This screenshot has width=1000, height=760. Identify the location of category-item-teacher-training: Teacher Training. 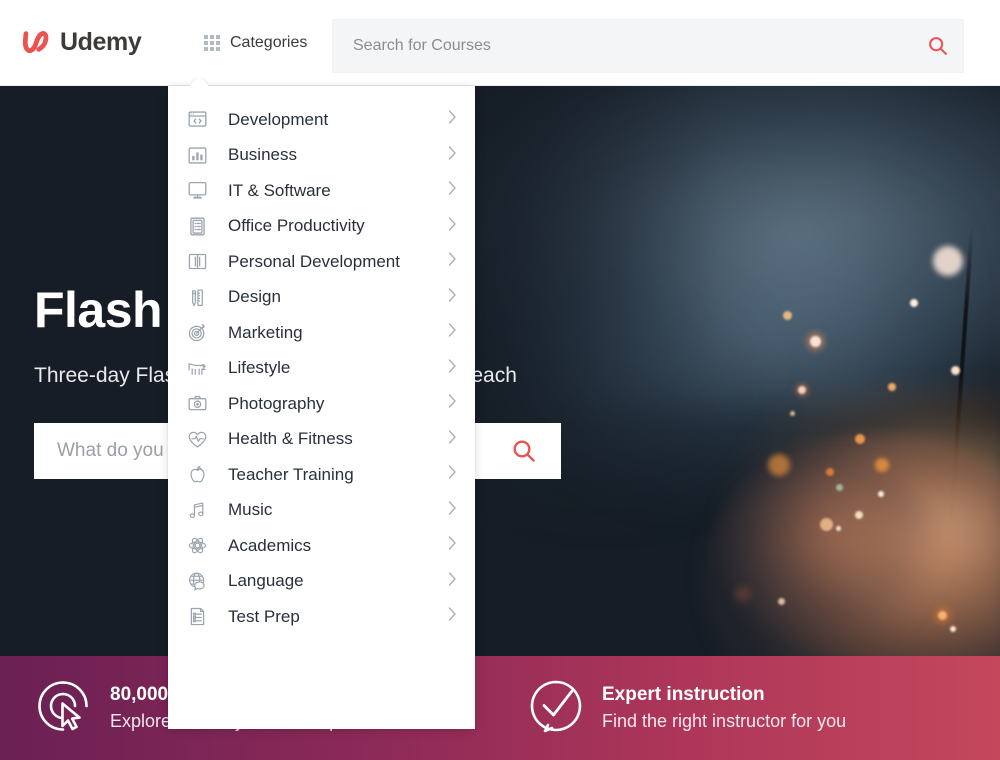
(321, 475).